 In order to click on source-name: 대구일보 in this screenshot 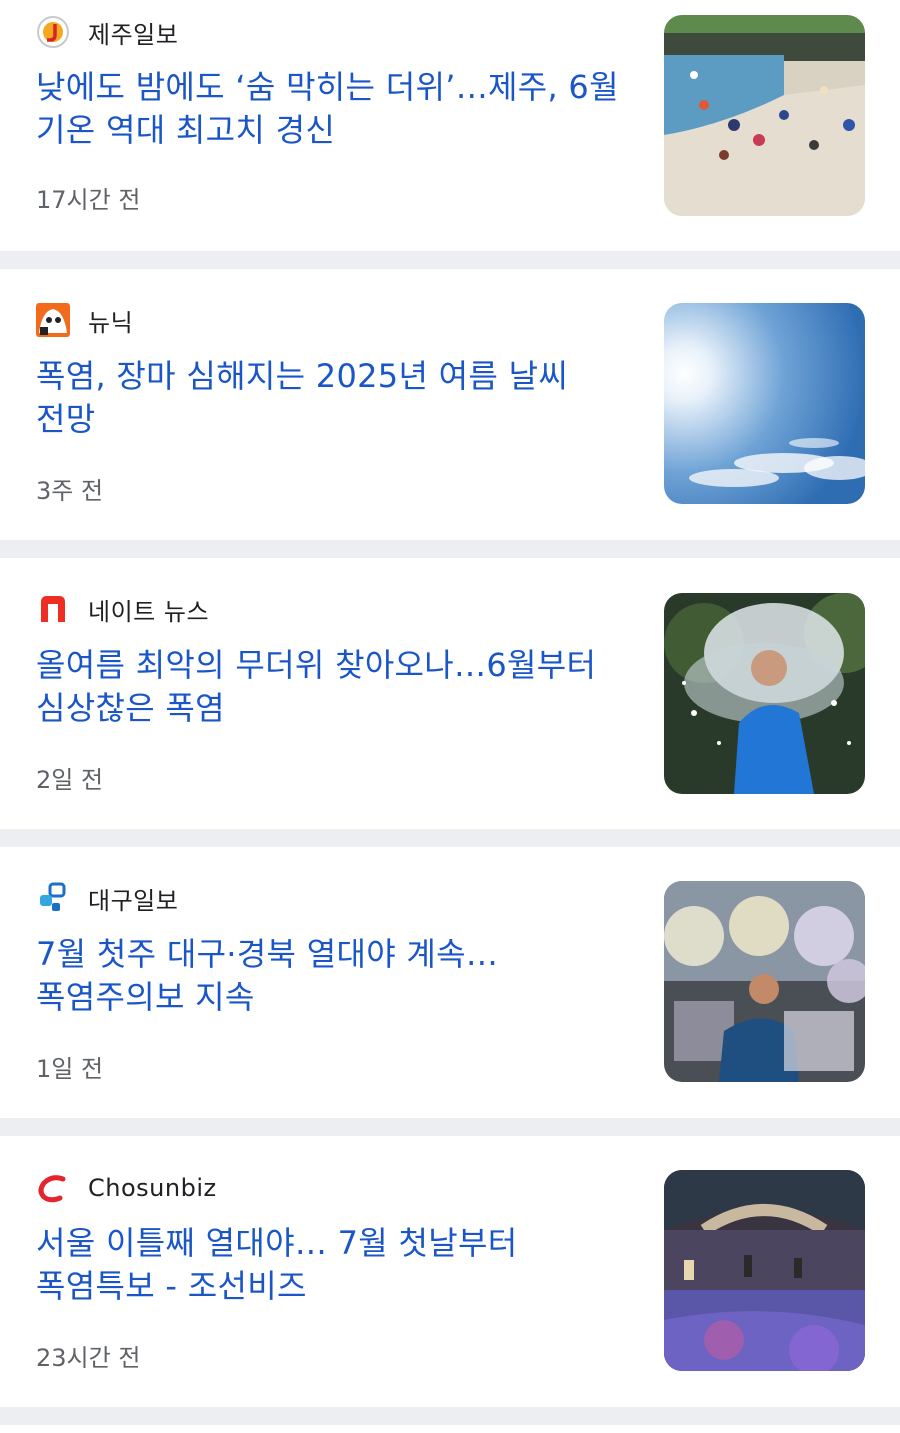, I will do `click(133, 900)`.